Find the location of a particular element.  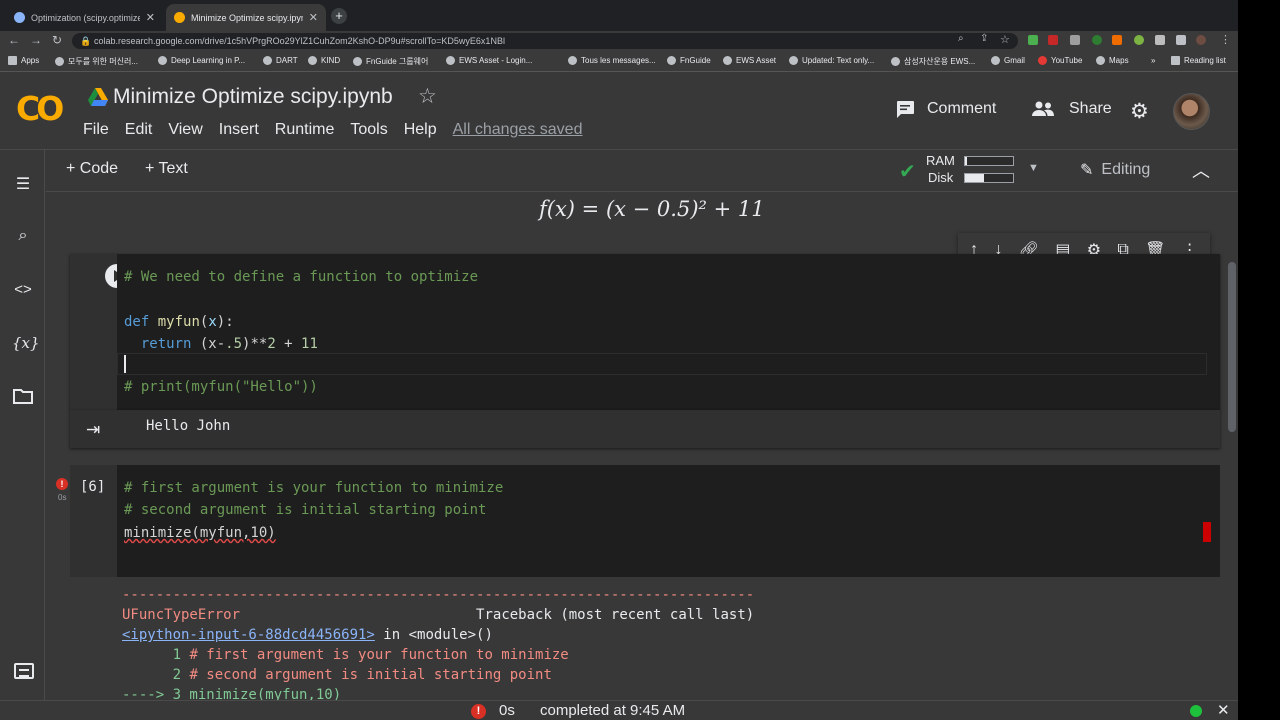

extensions-puzzle-icon is located at coordinates (1181, 40).